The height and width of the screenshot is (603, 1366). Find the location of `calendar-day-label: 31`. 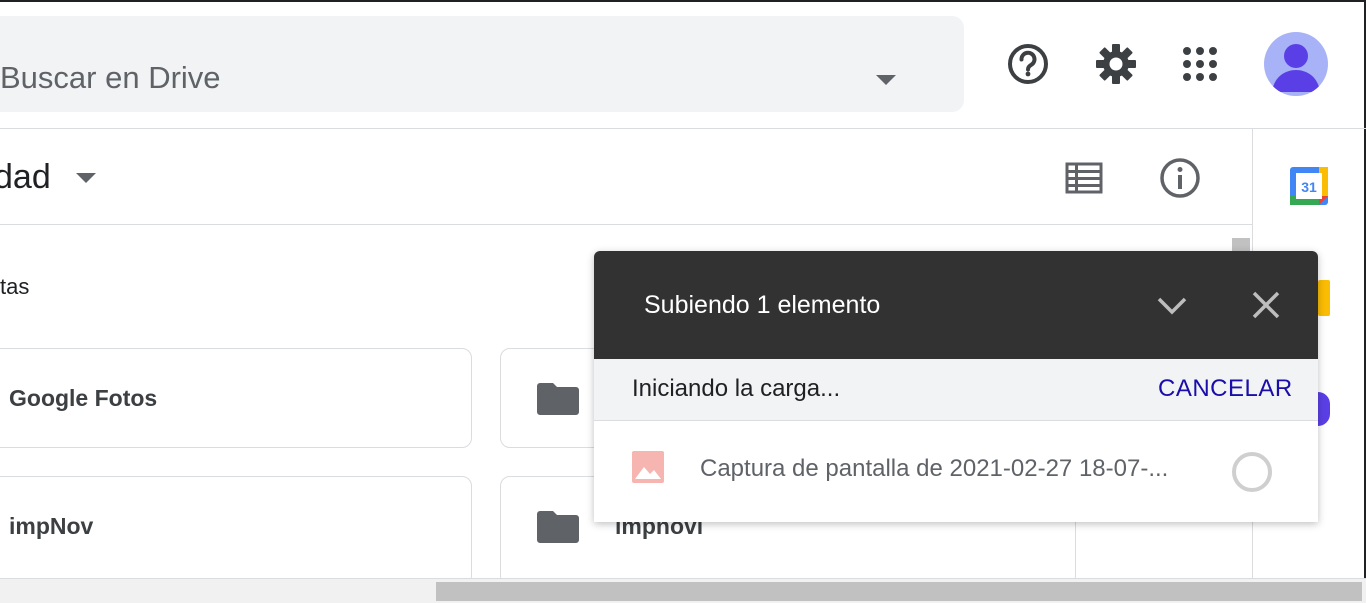

calendar-day-label: 31 is located at coordinates (1309, 187).